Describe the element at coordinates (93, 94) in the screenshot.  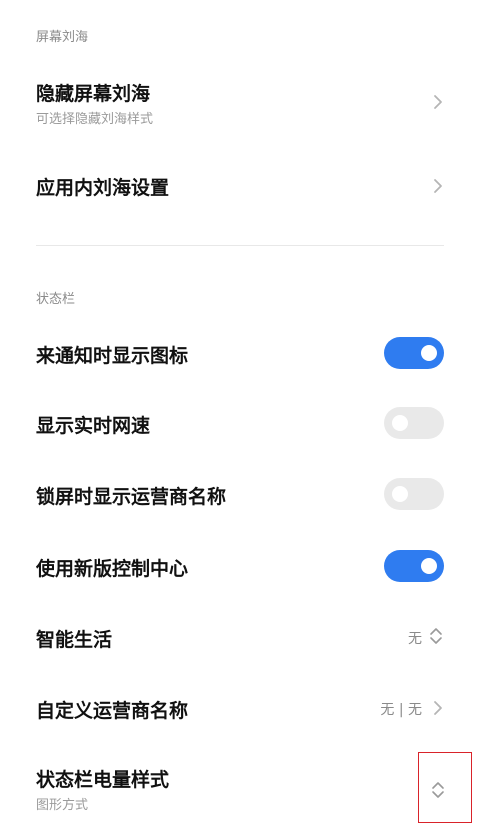
I see `hide-notch-title: 隐藏屏幕刘海` at that location.